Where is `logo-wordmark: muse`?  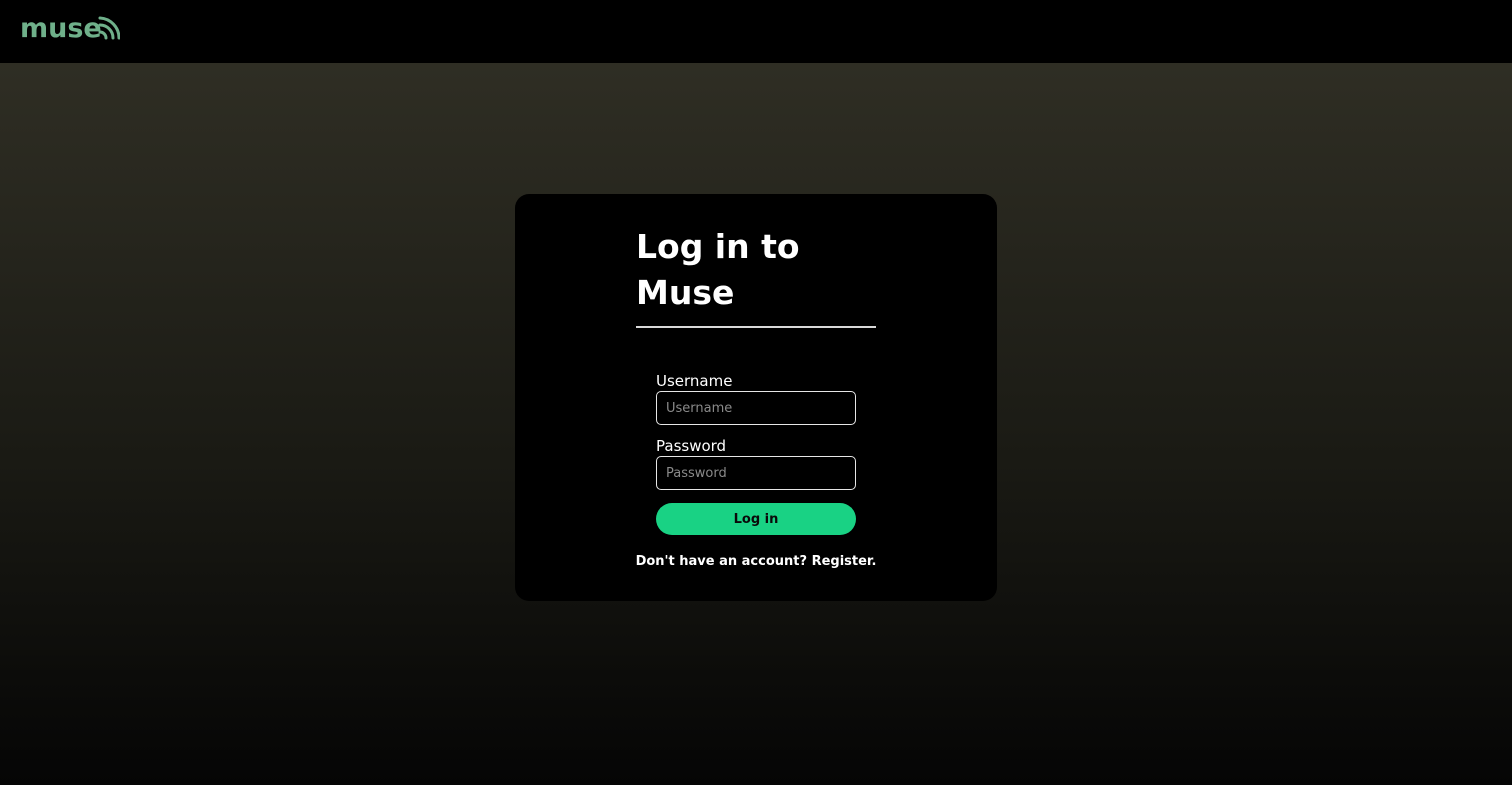 logo-wordmark: muse is located at coordinates (61, 28).